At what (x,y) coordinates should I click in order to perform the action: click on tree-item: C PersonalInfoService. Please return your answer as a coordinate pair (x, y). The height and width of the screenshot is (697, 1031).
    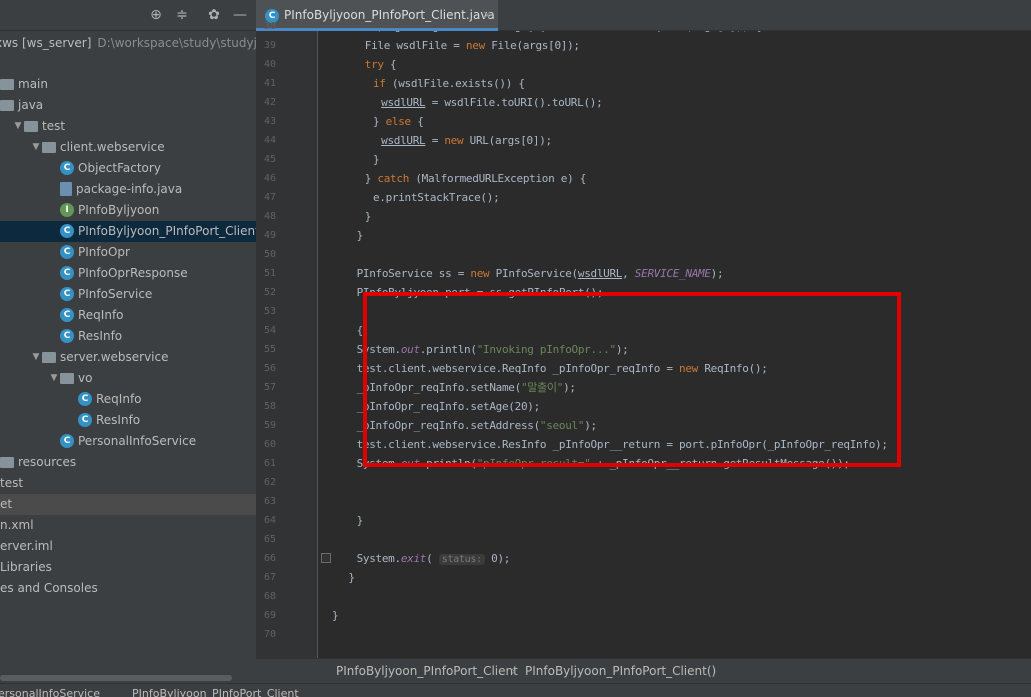
    Looking at the image, I should click on (128, 441).